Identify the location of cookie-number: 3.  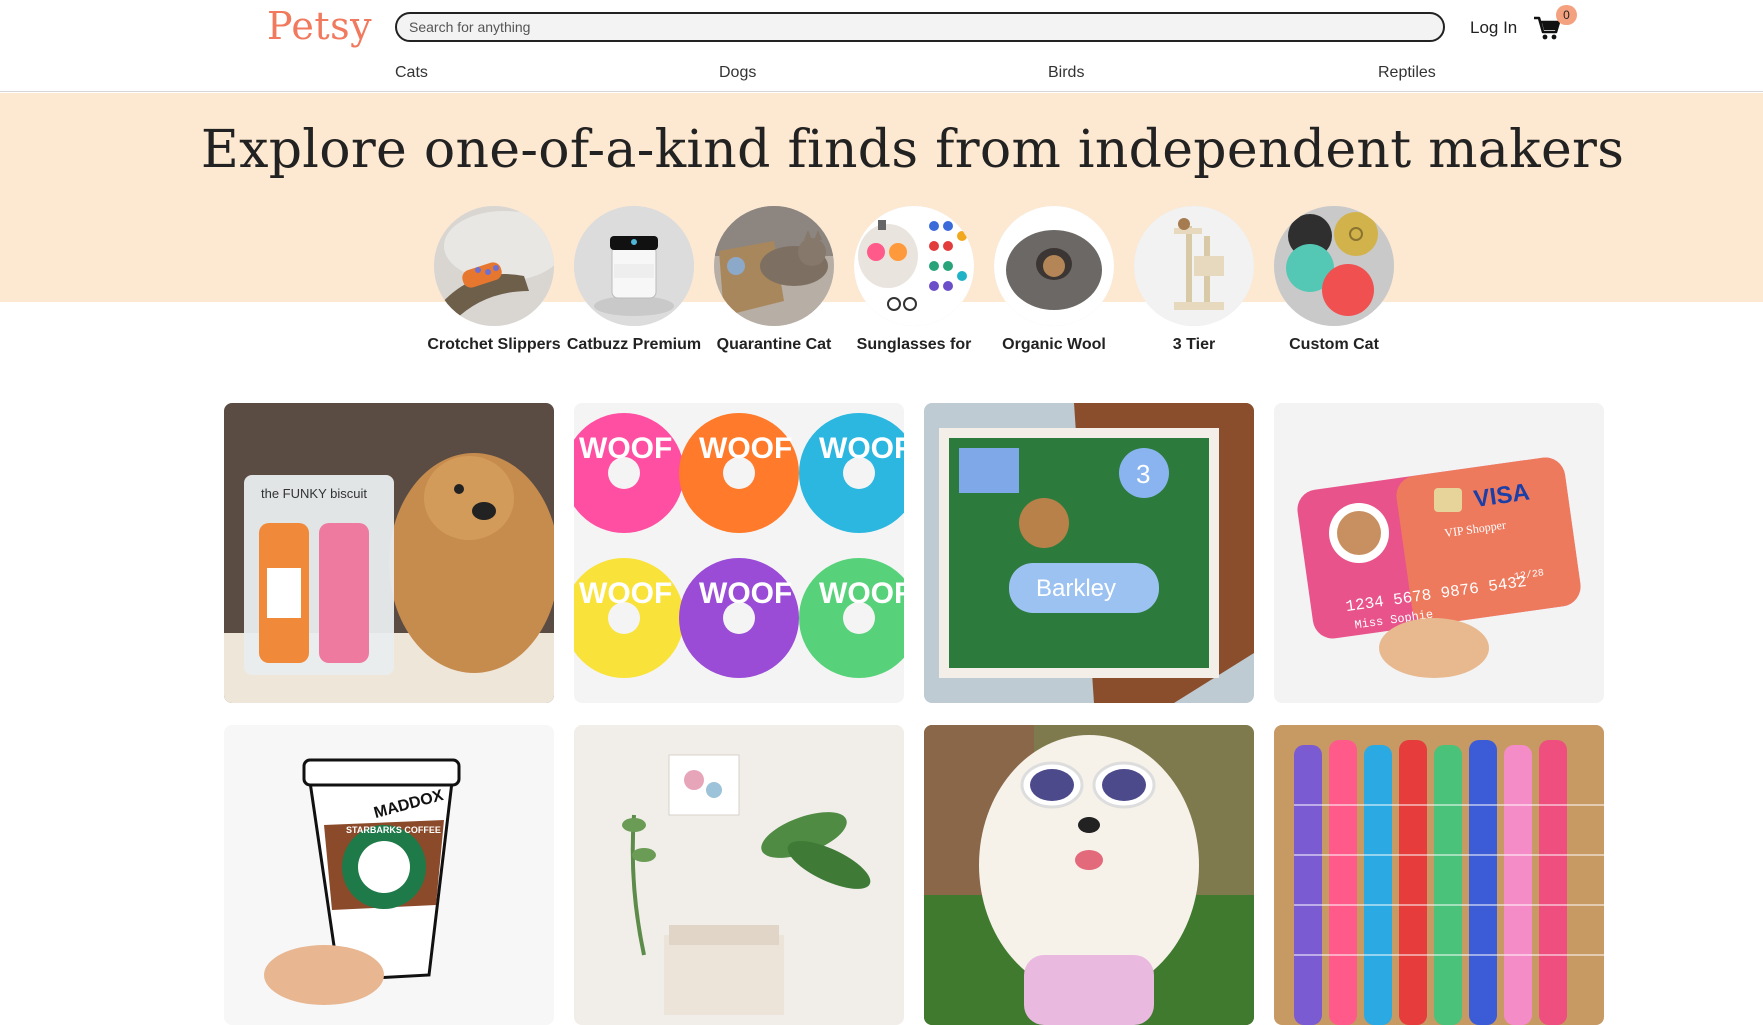
(1143, 474).